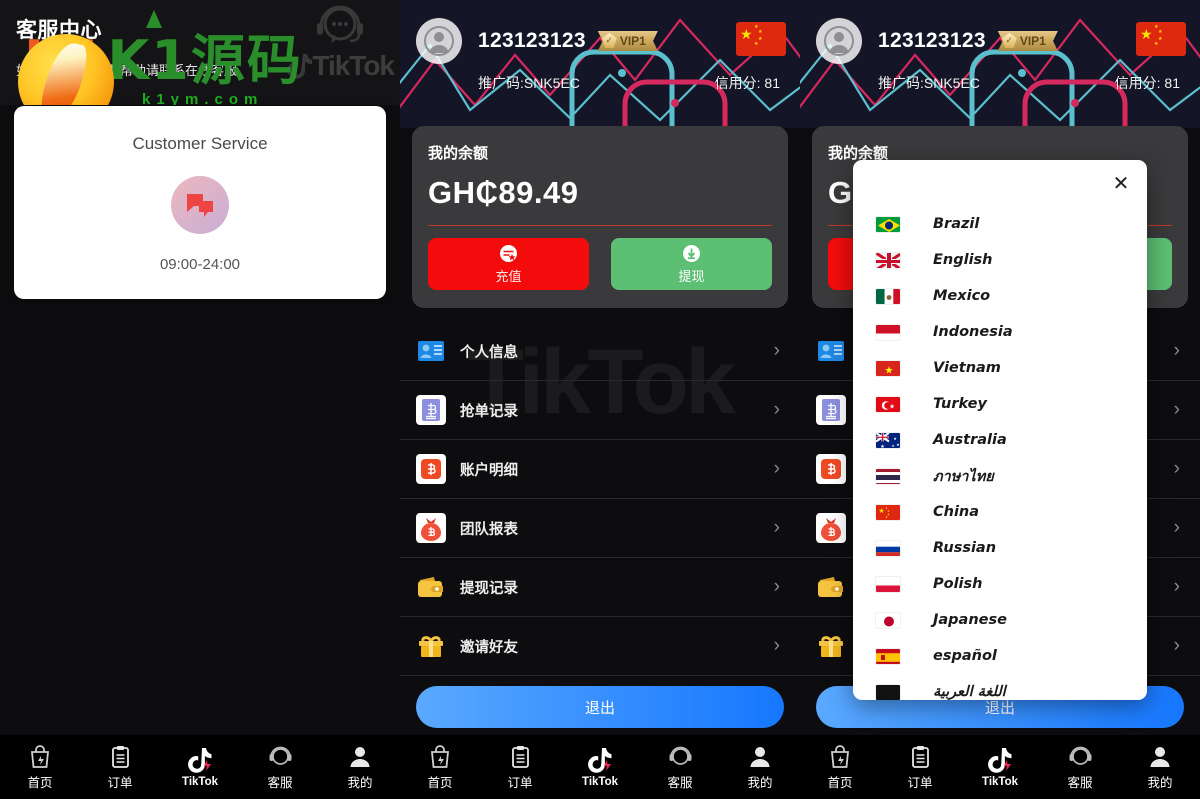 The image size is (1200, 799). What do you see at coordinates (600, 707) in the screenshot?
I see `logout-button: 退出` at bounding box center [600, 707].